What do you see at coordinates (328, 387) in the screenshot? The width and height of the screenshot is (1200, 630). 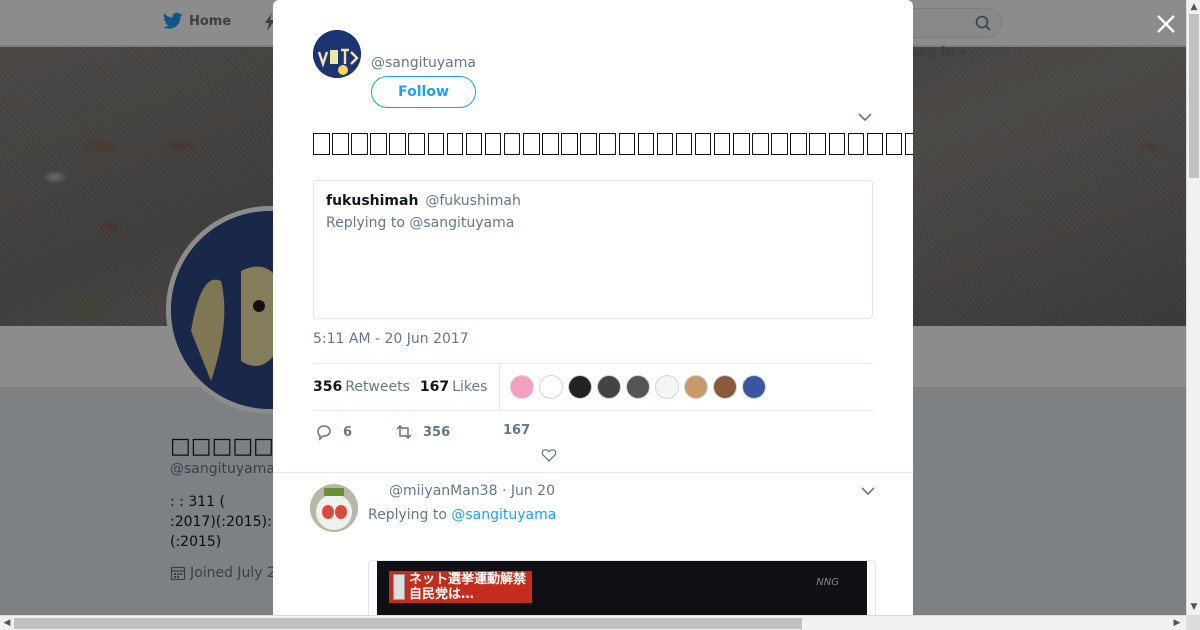 I see `retweets-count: 356` at bounding box center [328, 387].